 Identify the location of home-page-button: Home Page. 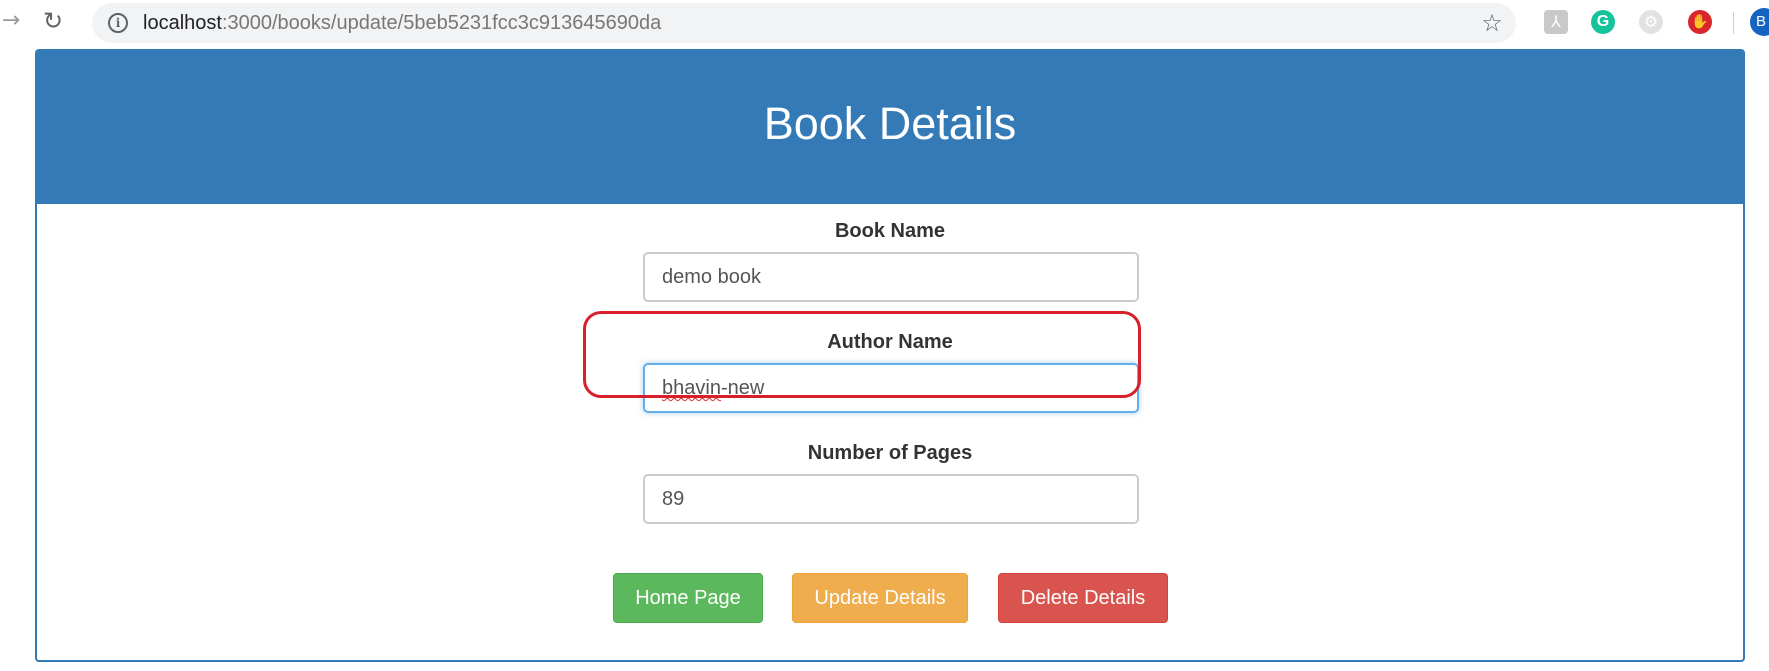
(688, 598).